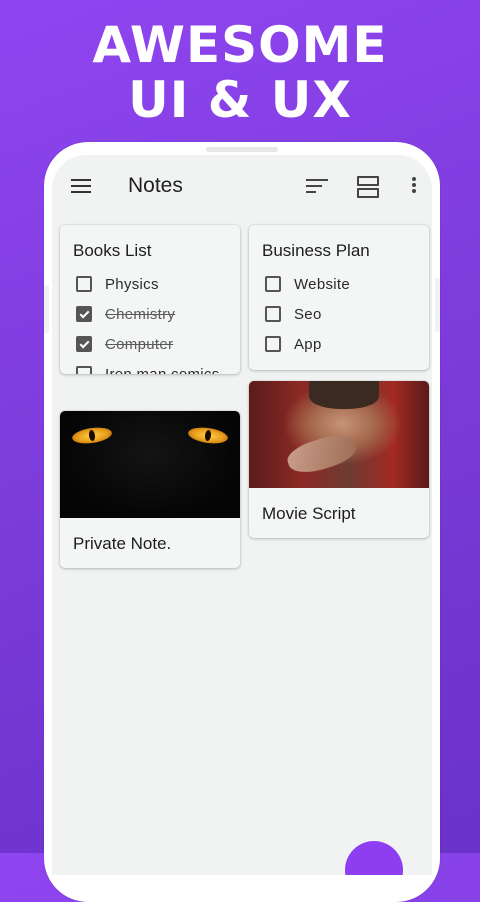 Image resolution: width=480 pixels, height=902 pixels. I want to click on promo-headline: AWESOME UI & UX, so click(240, 73).